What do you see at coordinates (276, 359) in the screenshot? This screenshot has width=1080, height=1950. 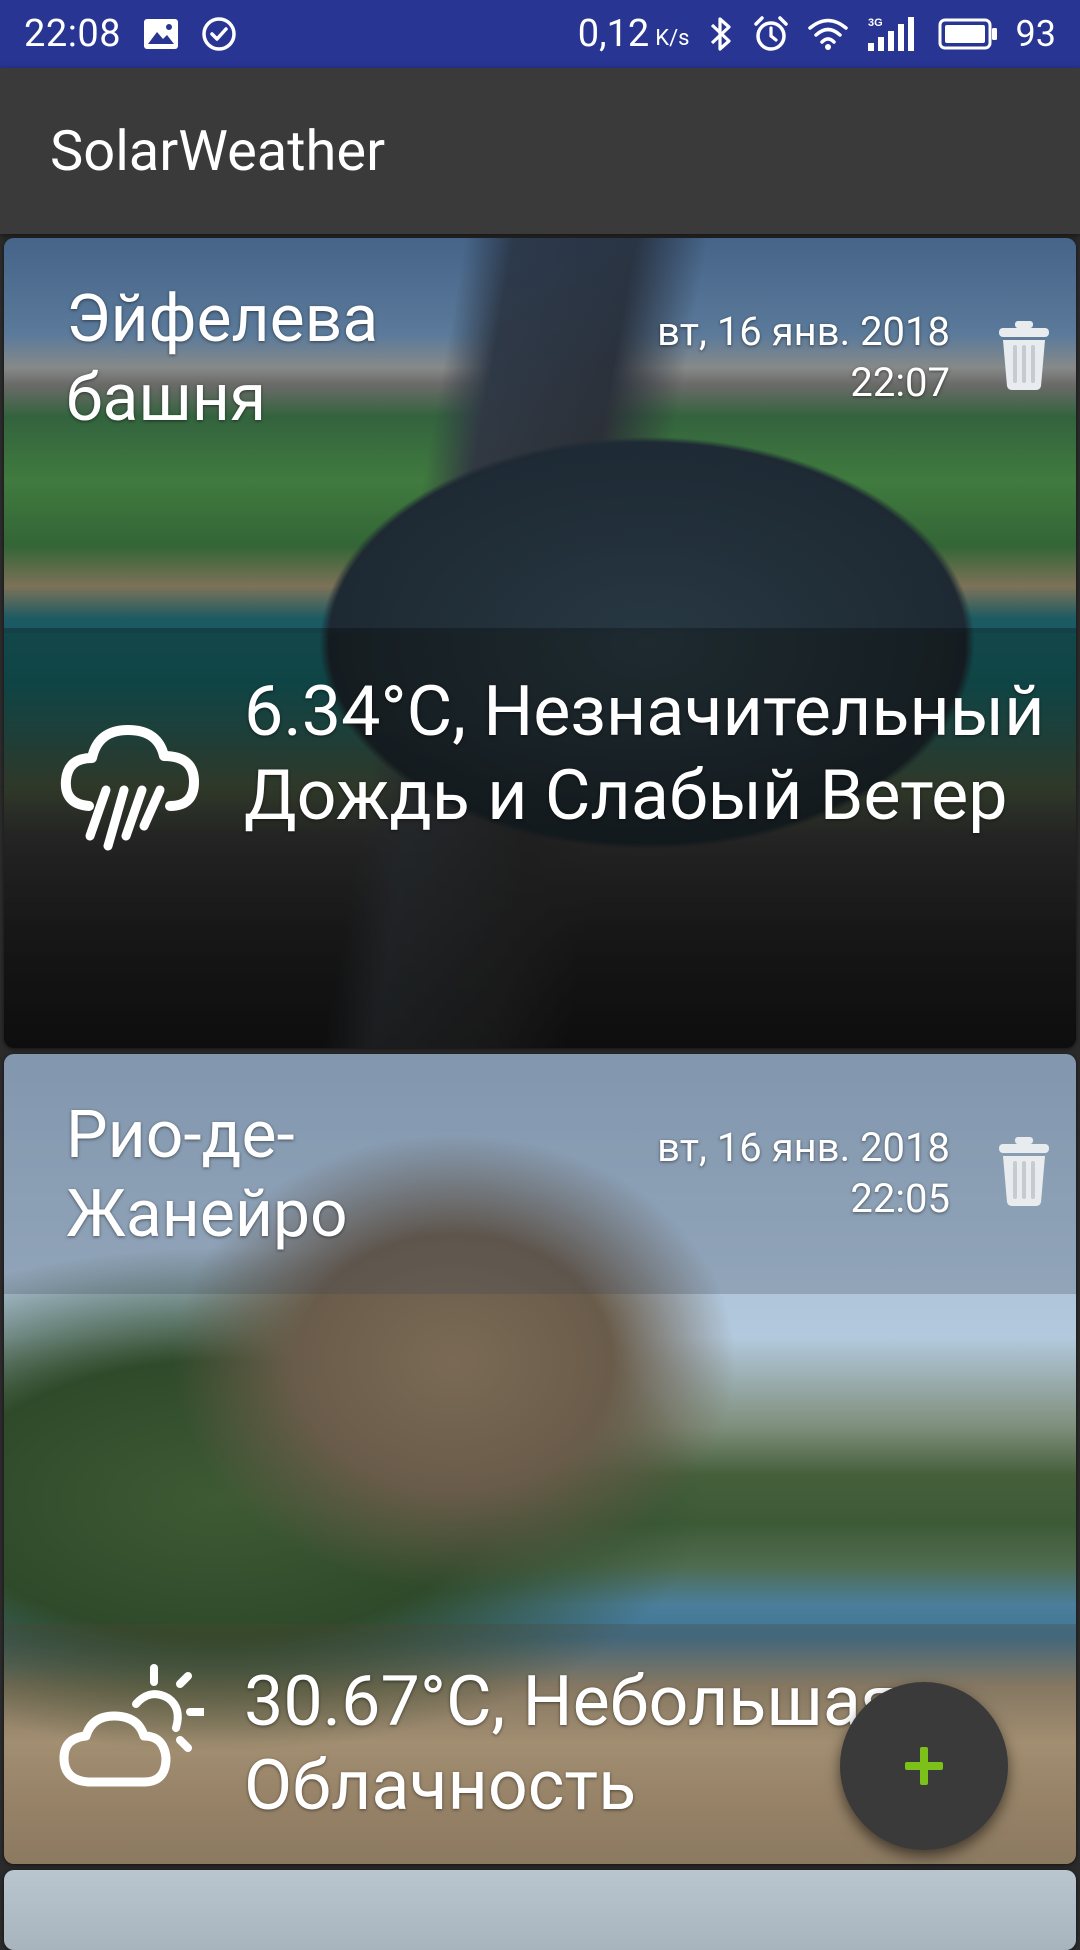 I see `city-name: Эйфелева башня` at bounding box center [276, 359].